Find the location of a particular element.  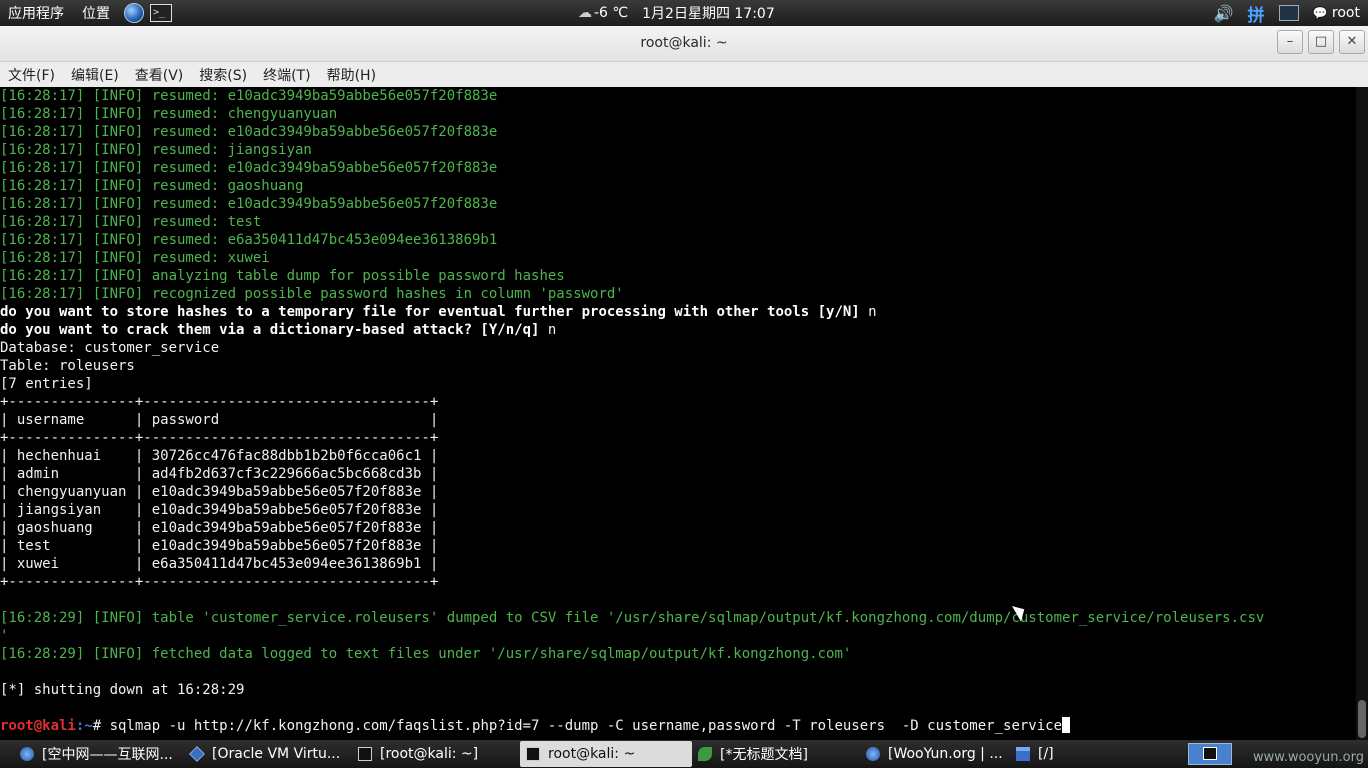

menubar: 文件(F) 编辑(E) 查看(V) 搜索(S) 终端(T) 帮助(H) is located at coordinates (684, 74).